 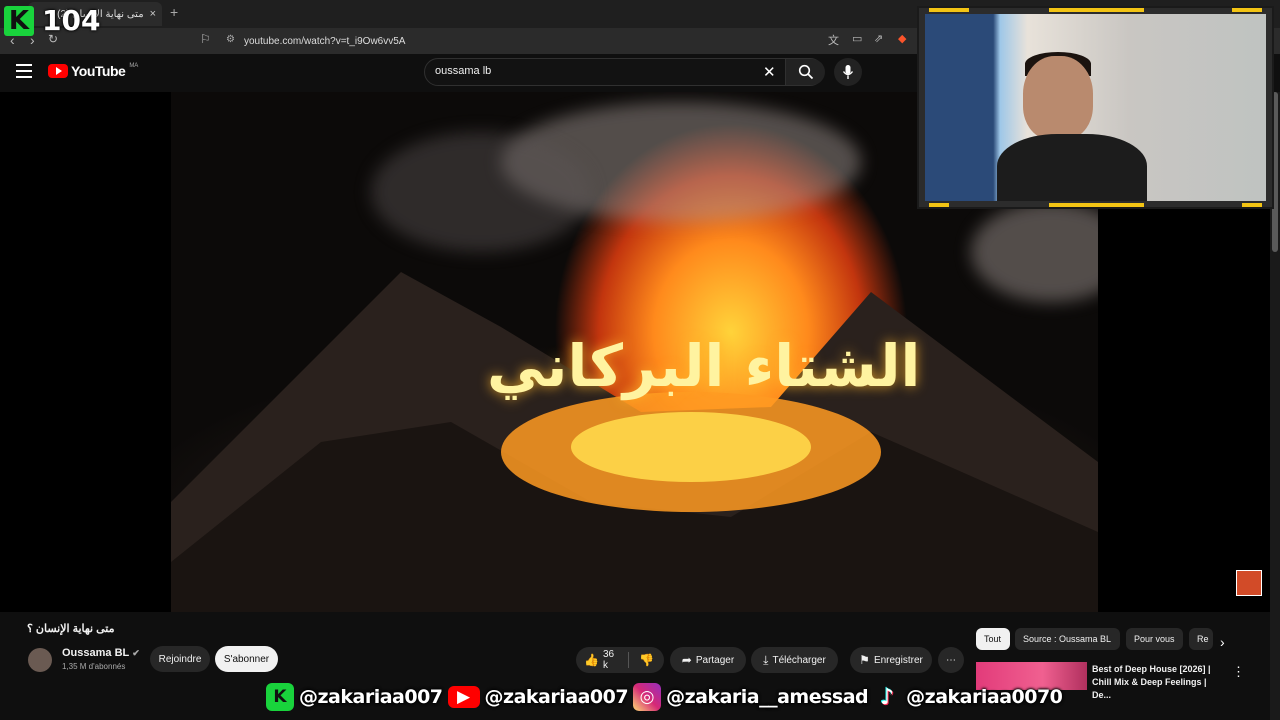 I want to click on share-page-icon: ⇗, so click(x=878, y=38).